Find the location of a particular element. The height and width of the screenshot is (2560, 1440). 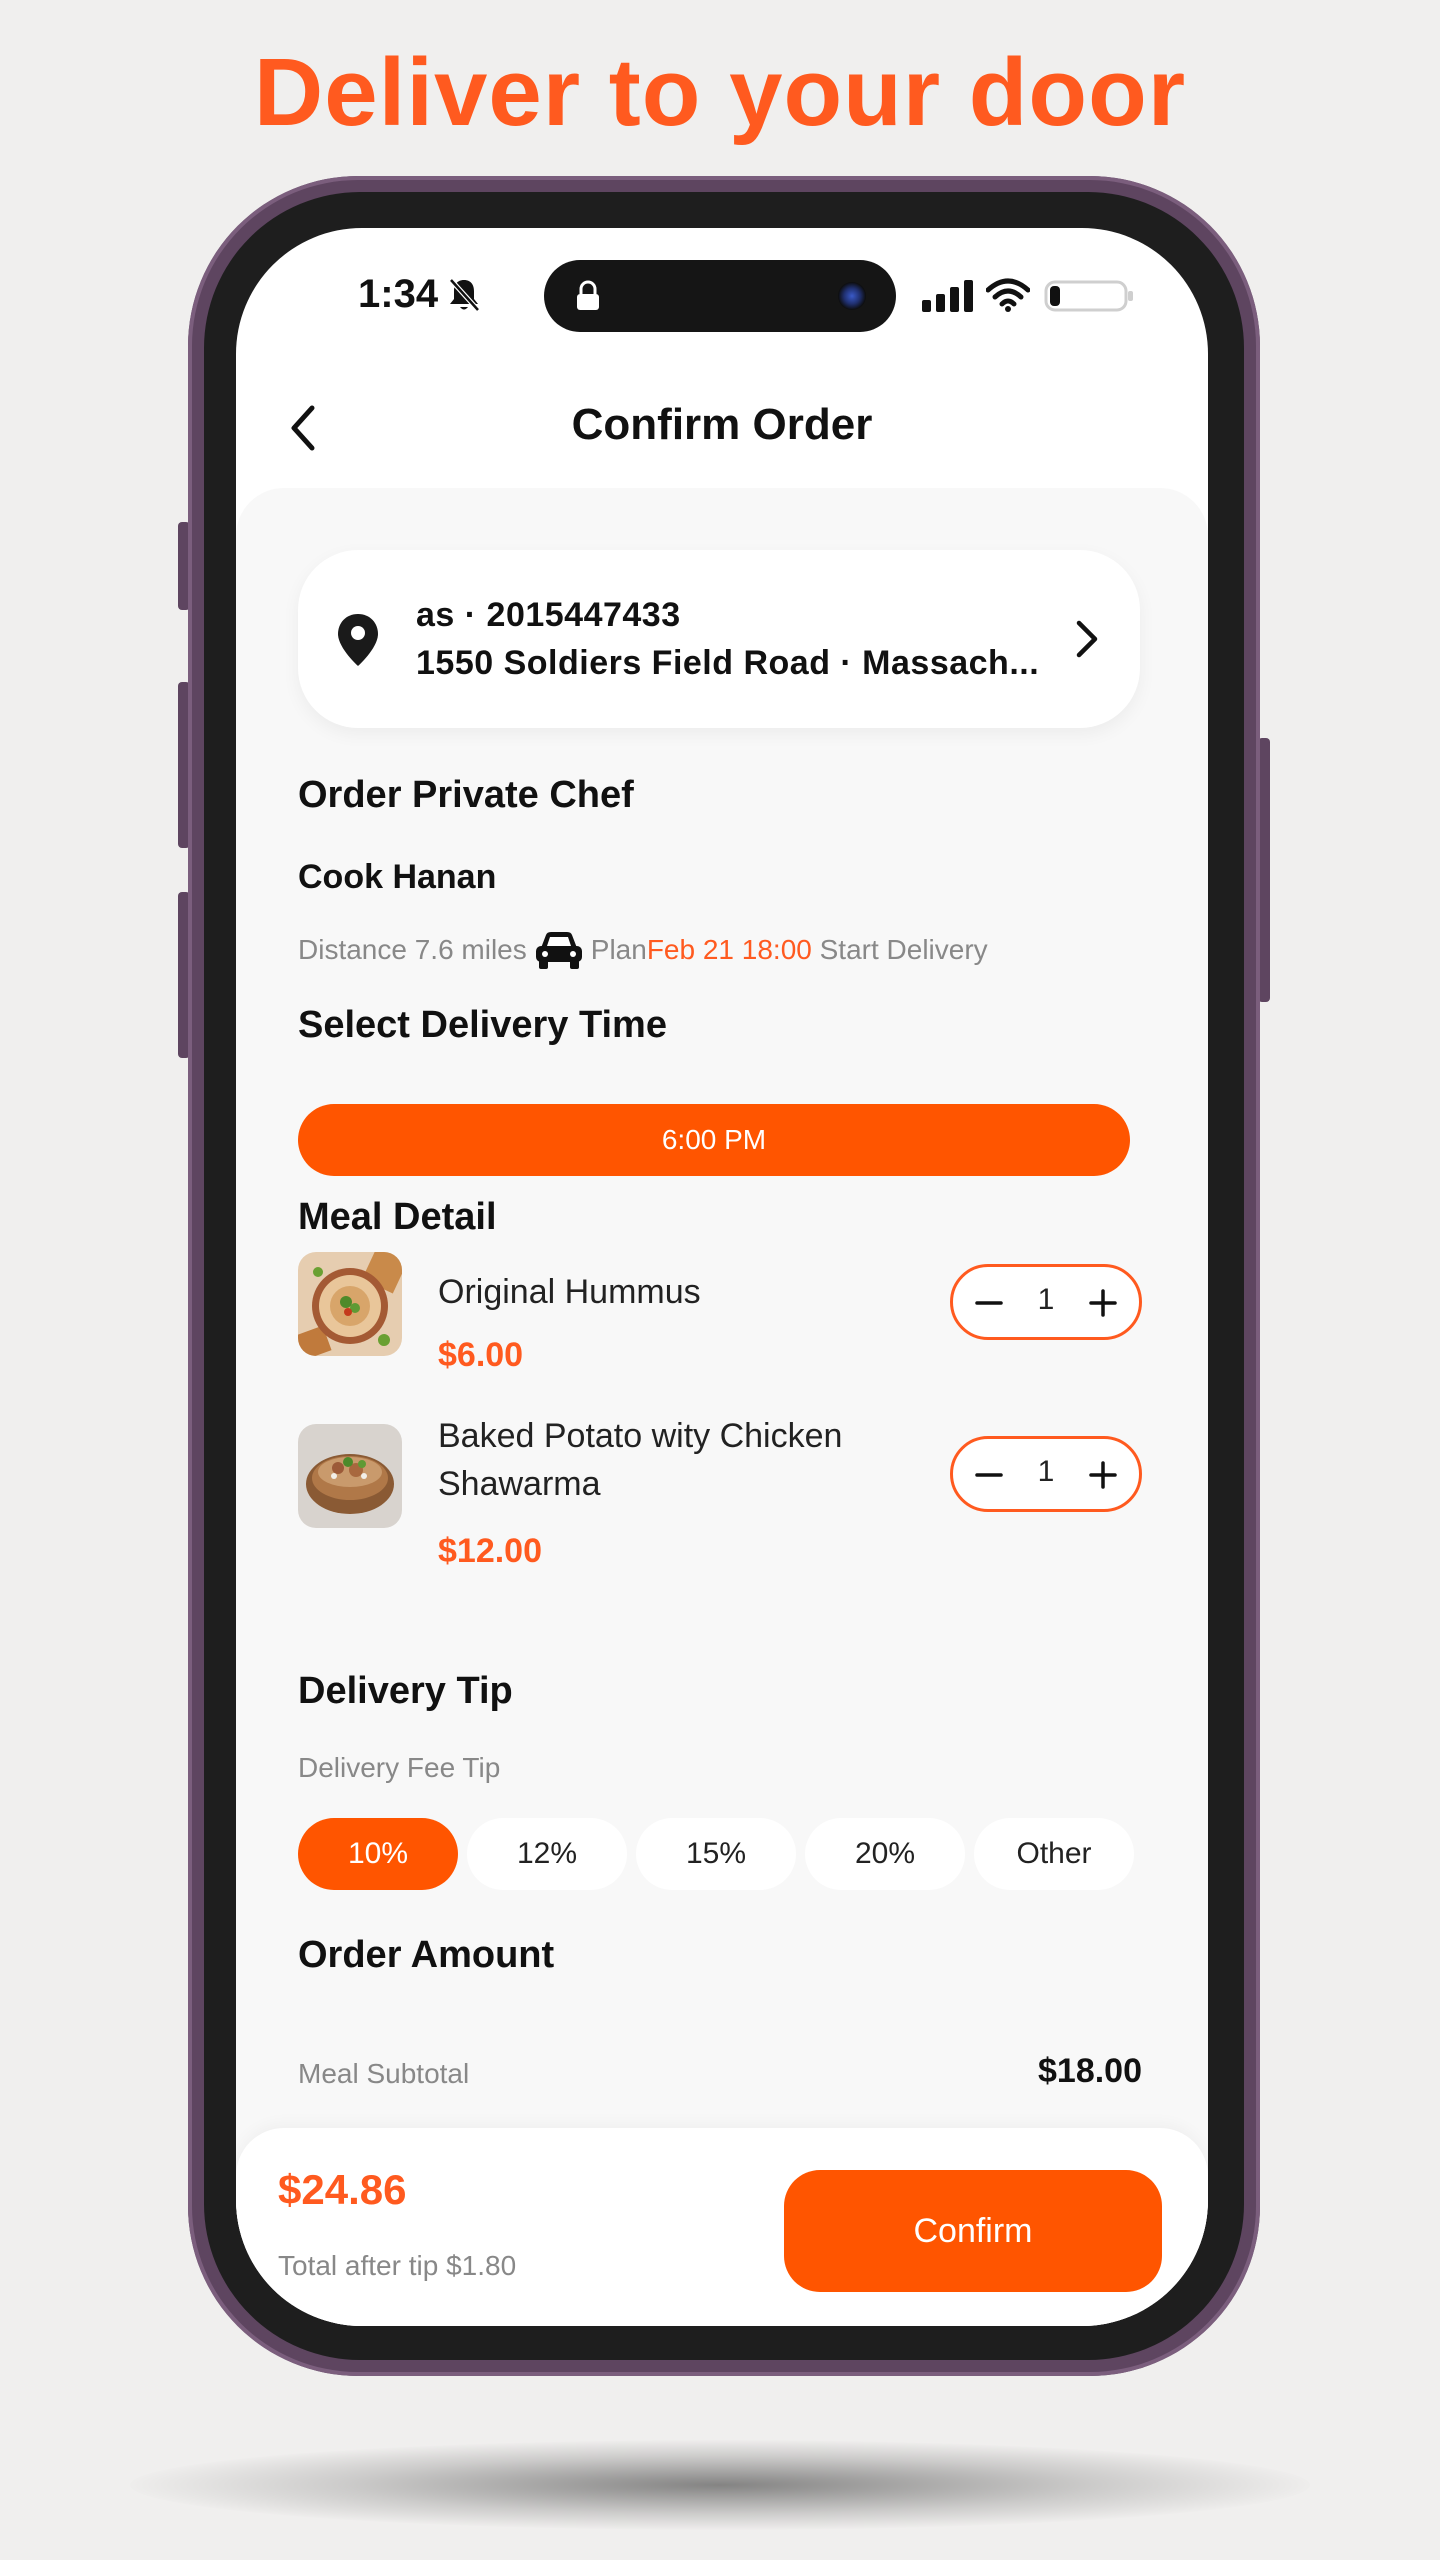

car-icon is located at coordinates (558, 950).